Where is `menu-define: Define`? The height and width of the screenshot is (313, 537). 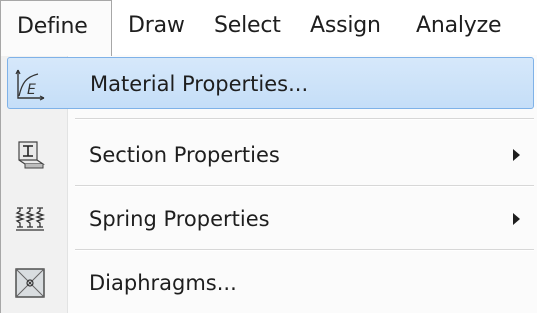 menu-define: Define is located at coordinates (56, 28).